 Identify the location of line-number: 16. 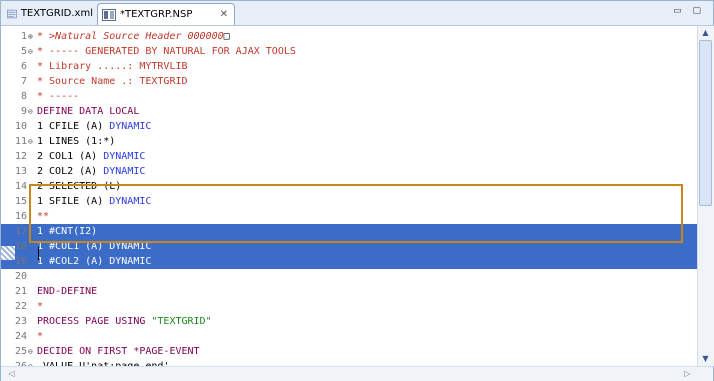
(20, 216).